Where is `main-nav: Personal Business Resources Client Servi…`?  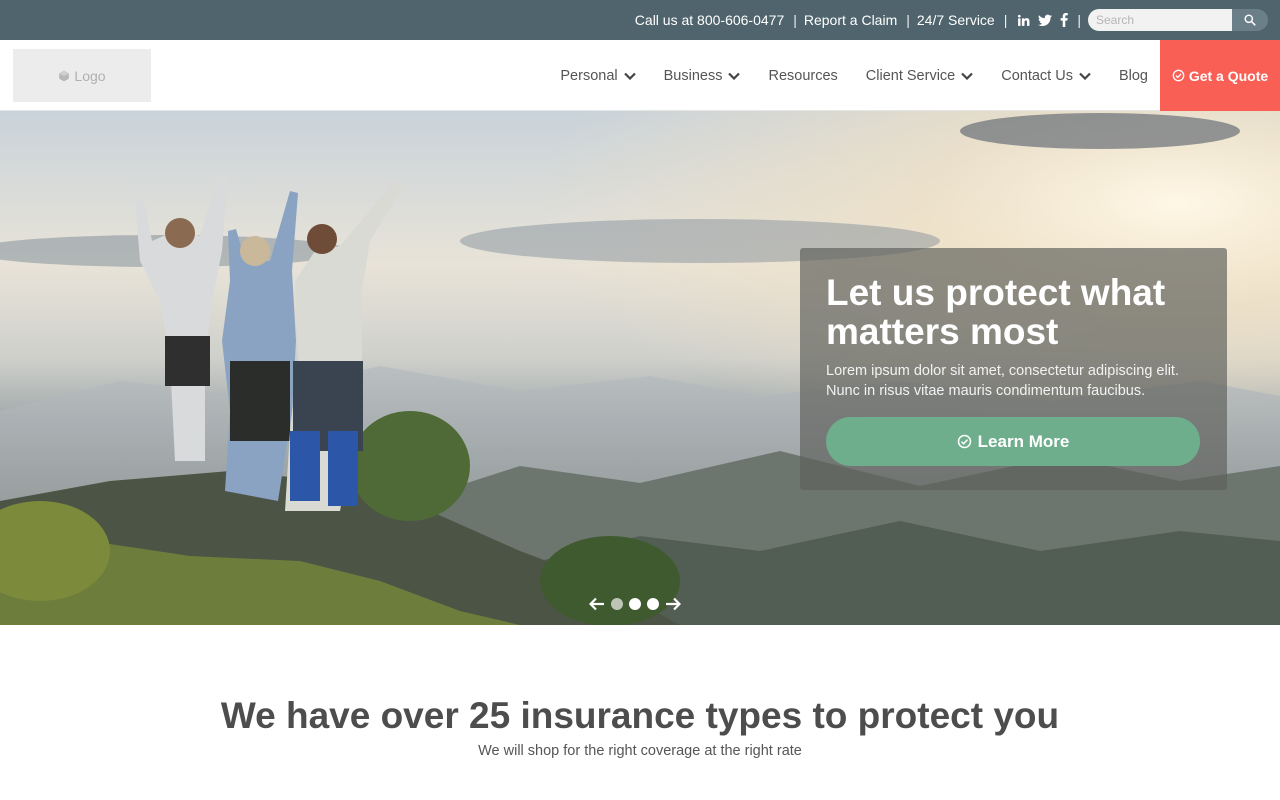
main-nav: Personal Business Resources Client Servi… is located at coordinates (840, 75).